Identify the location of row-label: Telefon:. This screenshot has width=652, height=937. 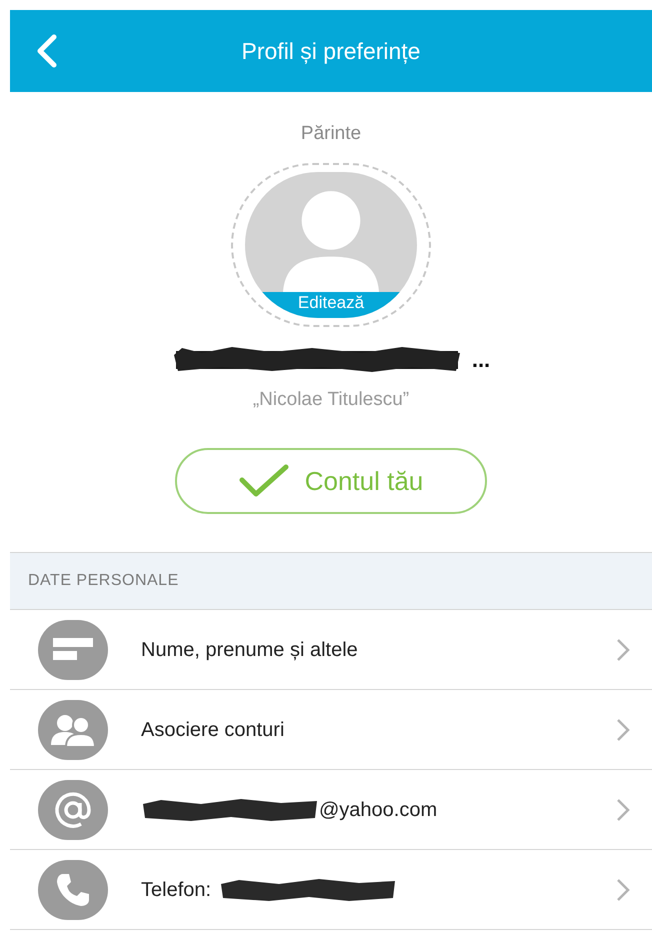
(176, 890).